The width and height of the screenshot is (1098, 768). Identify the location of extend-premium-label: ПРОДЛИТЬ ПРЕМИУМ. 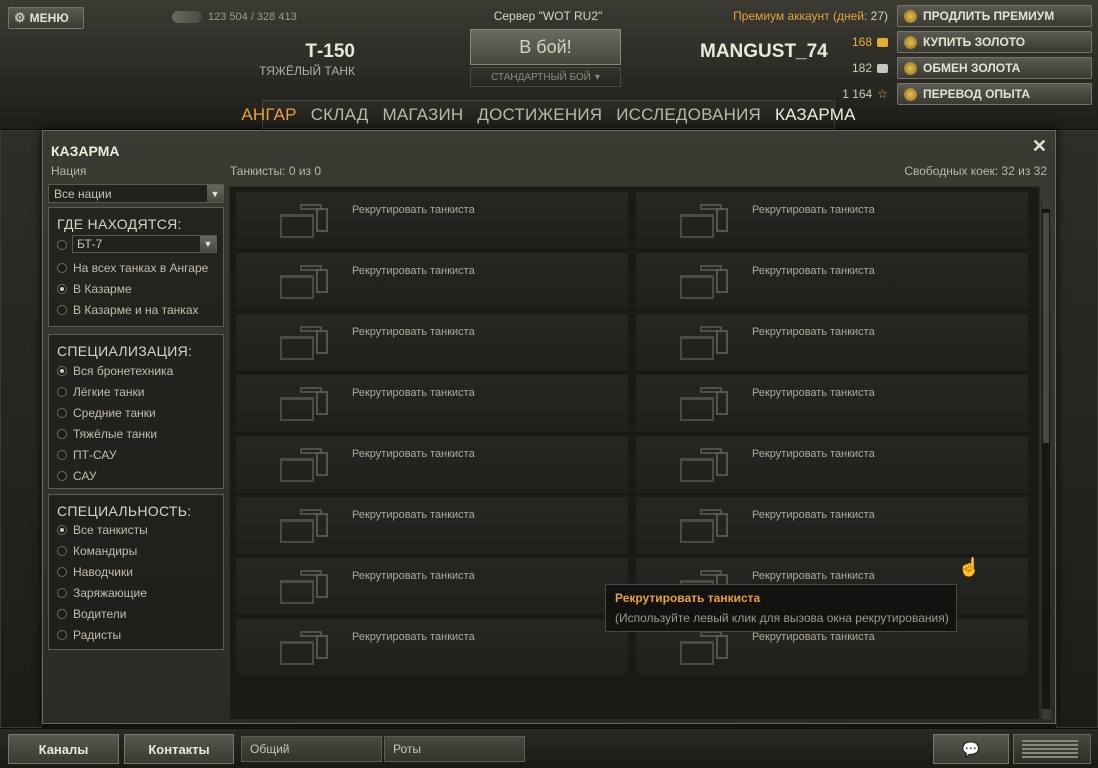
(989, 16).